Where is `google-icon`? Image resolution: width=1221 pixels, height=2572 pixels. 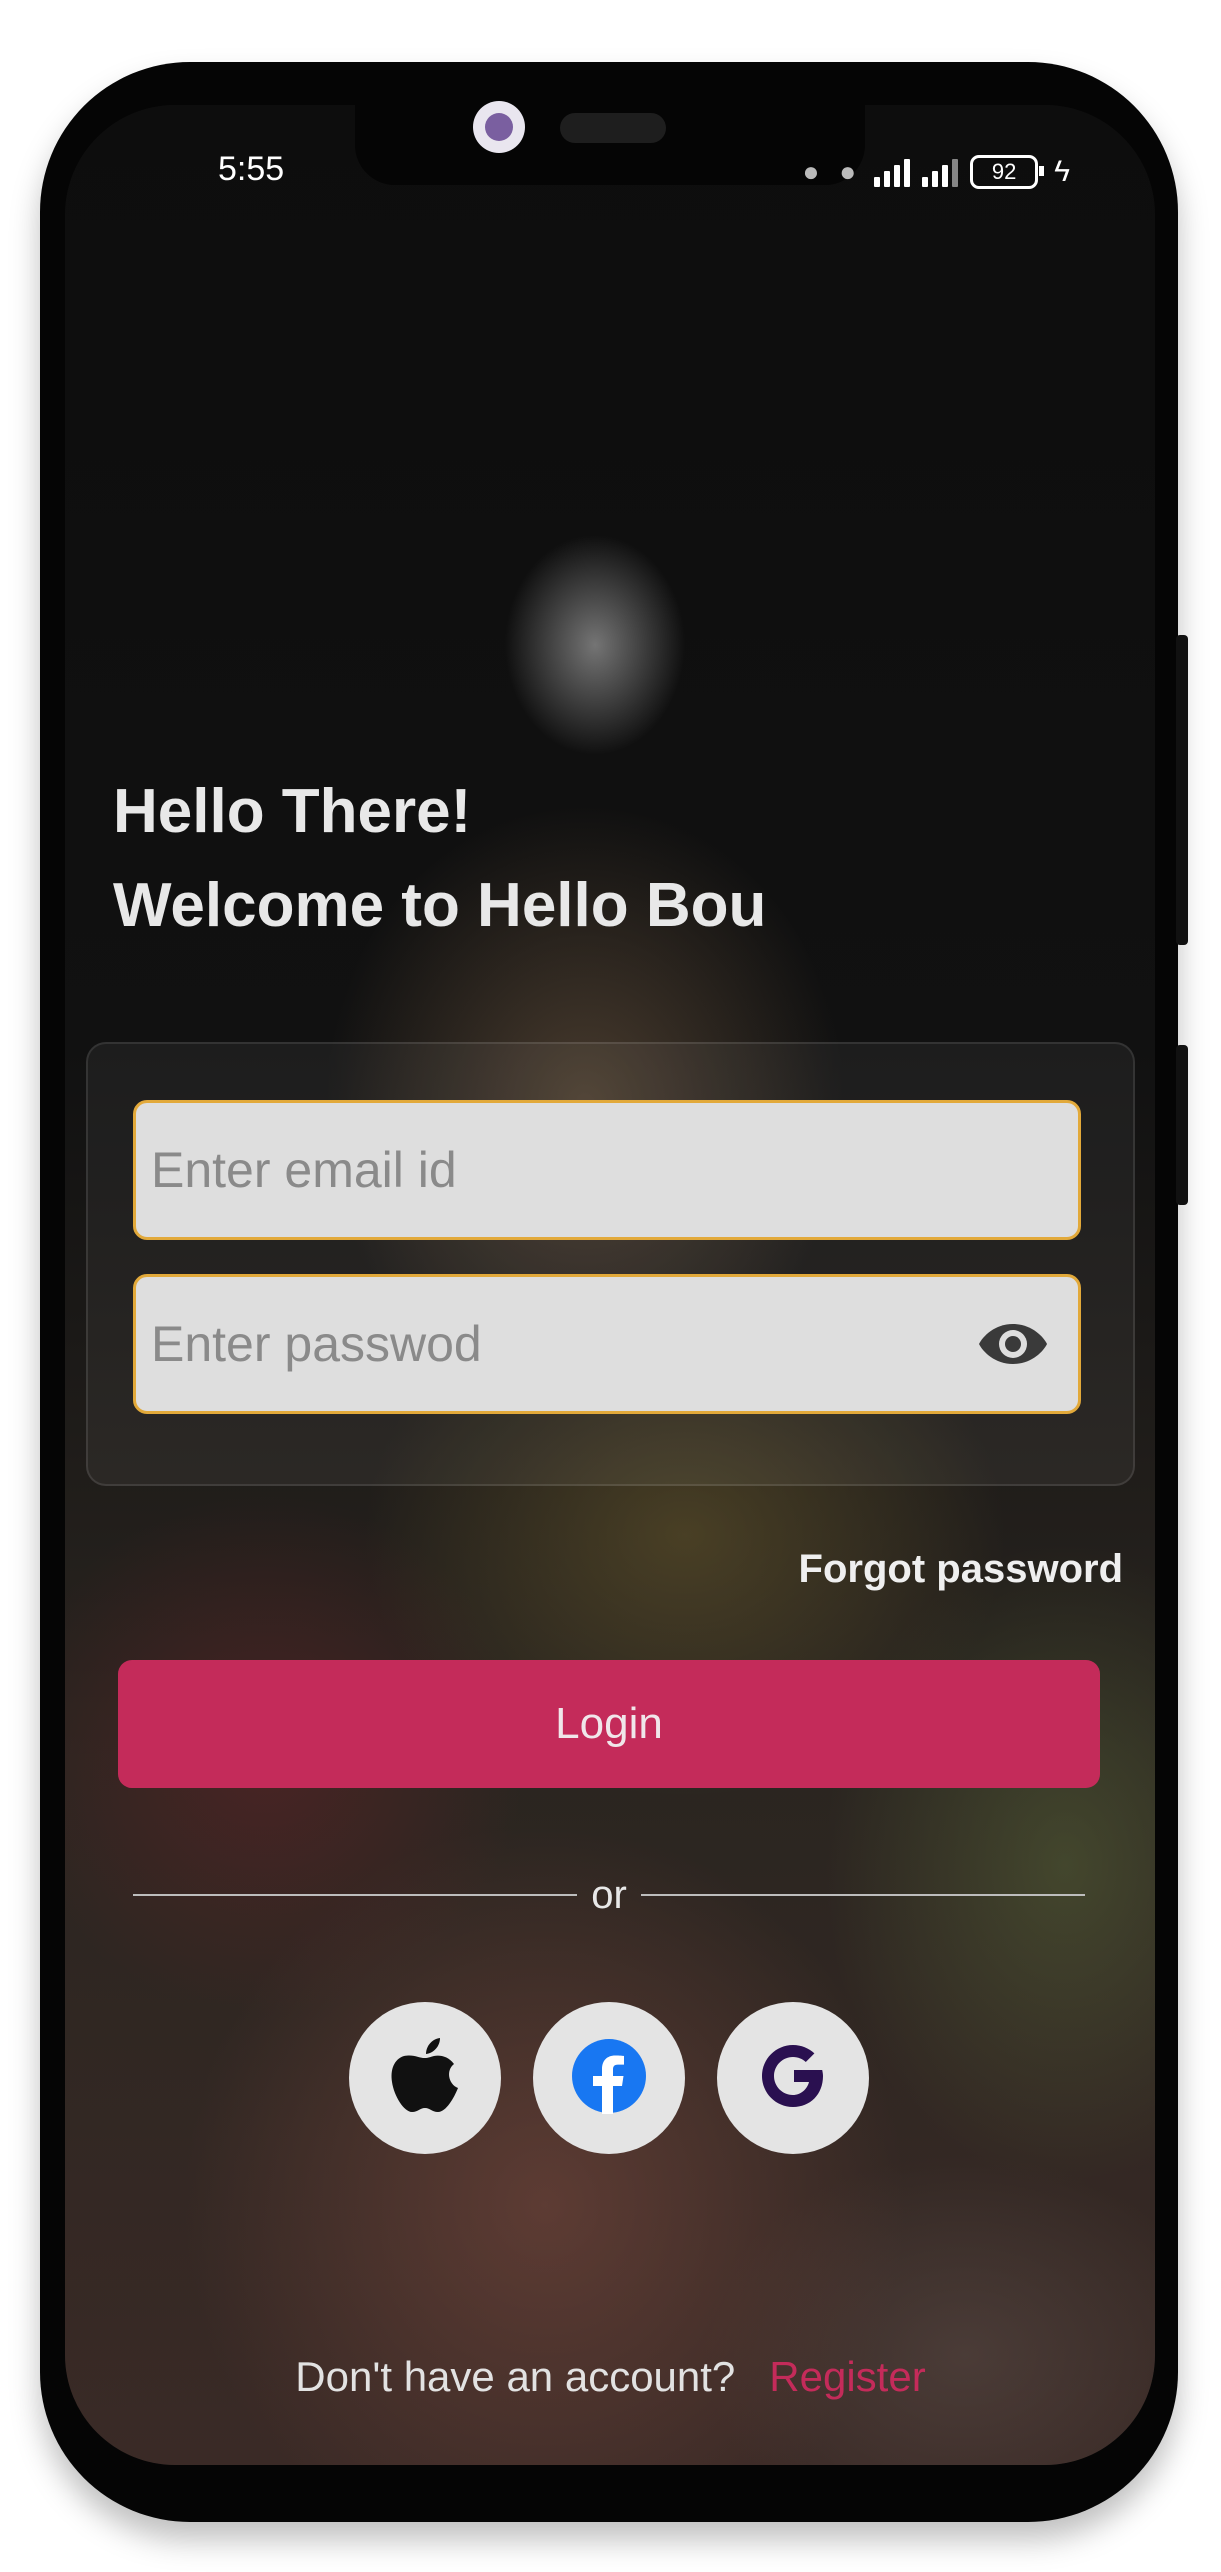
google-icon is located at coordinates (793, 2078).